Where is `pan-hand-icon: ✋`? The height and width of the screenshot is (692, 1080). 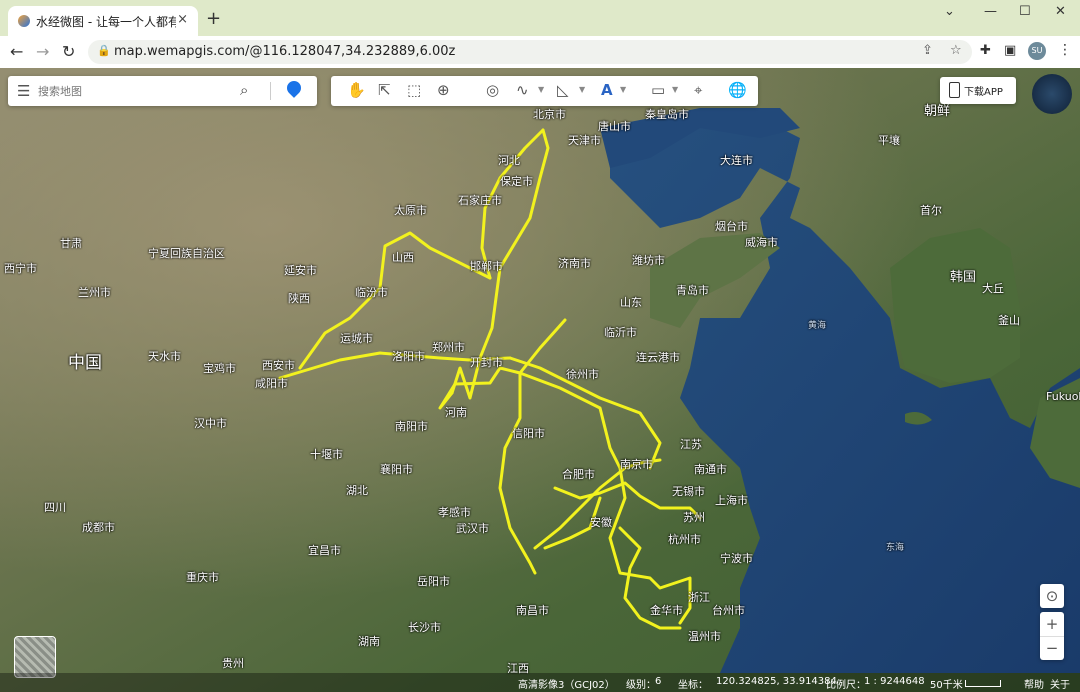
pan-hand-icon: ✋ is located at coordinates (356, 90).